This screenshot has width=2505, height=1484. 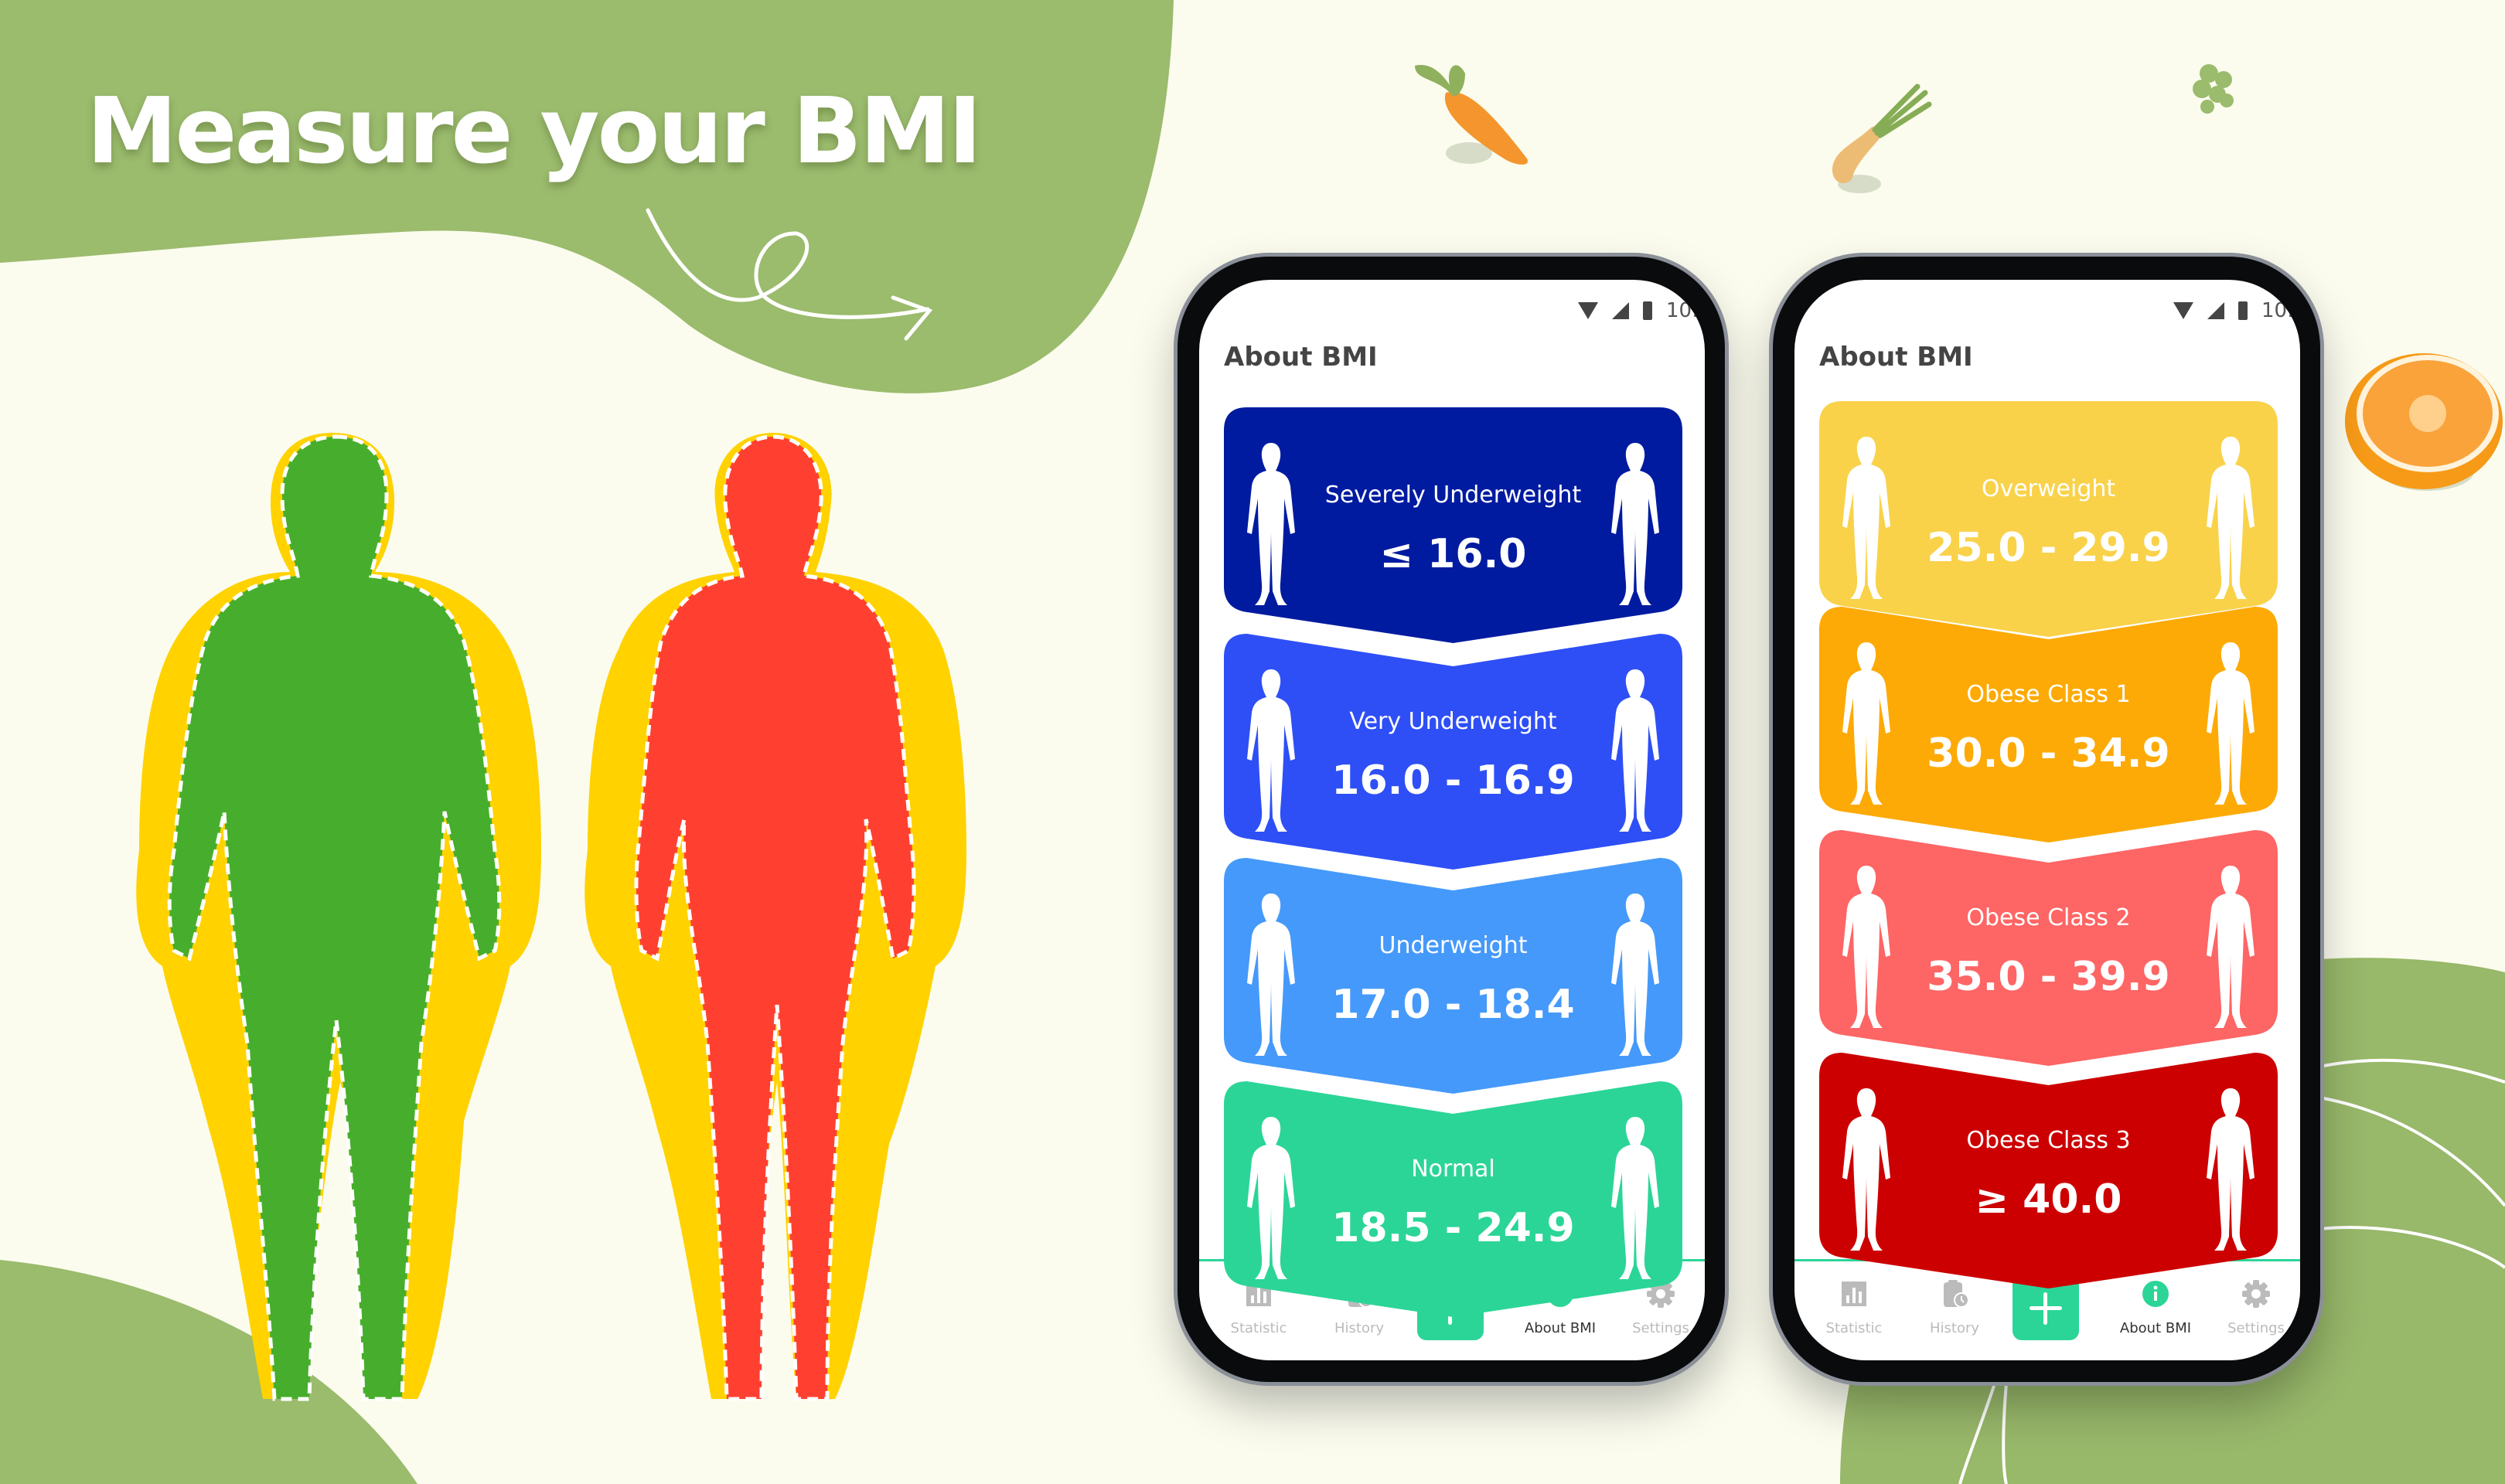 What do you see at coordinates (1453, 752) in the screenshot?
I see `bmi-category-card: Very Underweight 16.0 - 16.9` at bounding box center [1453, 752].